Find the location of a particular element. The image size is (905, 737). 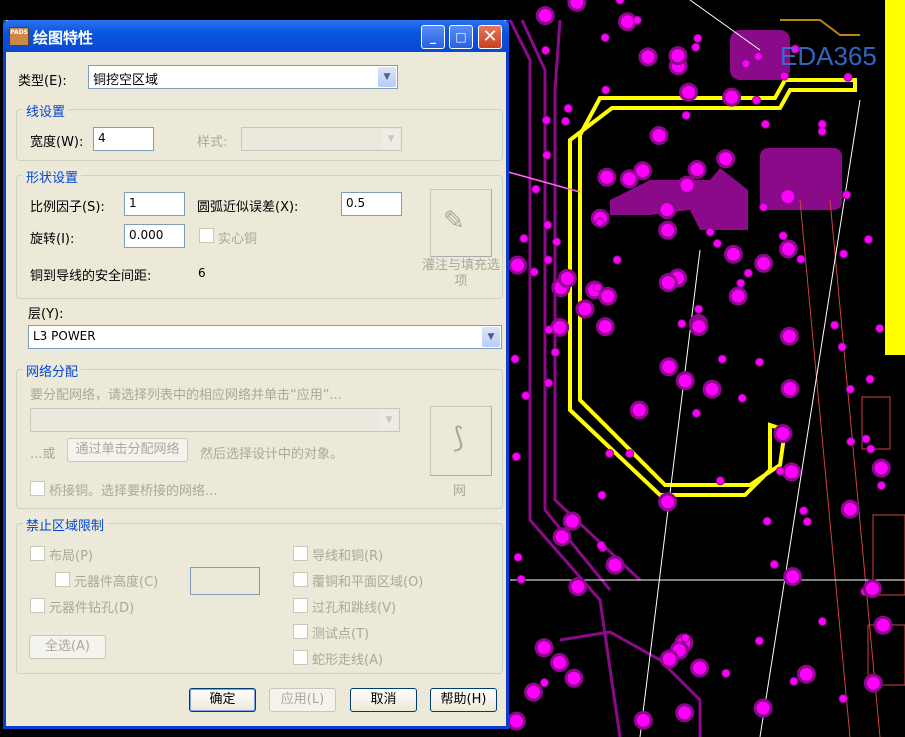

style-select: ▼ is located at coordinates (321, 139).